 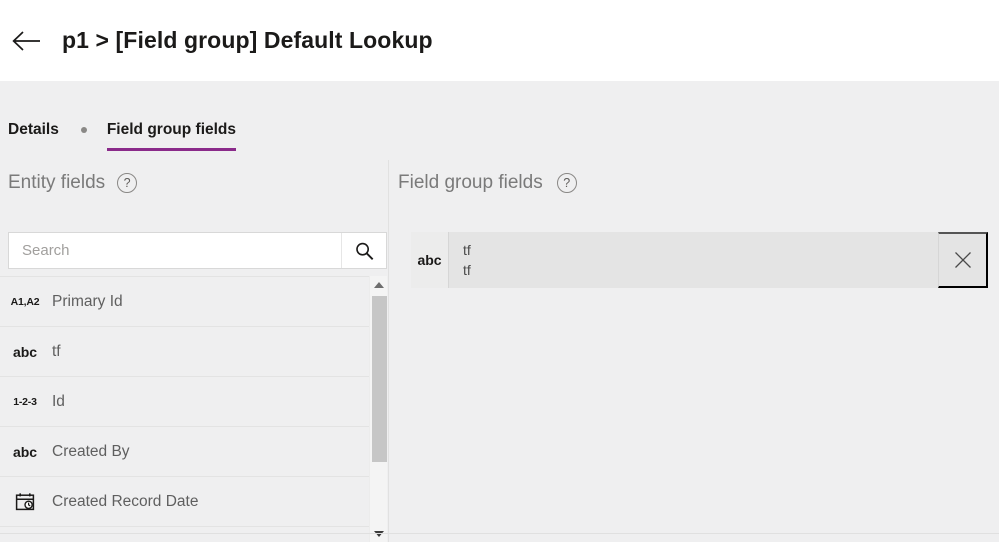 I want to click on scrollbar-thumb, so click(x=379, y=379).